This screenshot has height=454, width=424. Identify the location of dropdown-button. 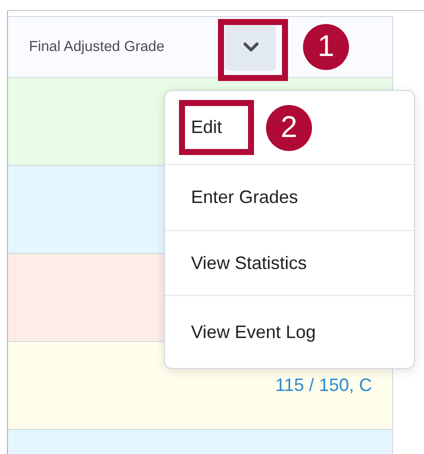
(250, 47).